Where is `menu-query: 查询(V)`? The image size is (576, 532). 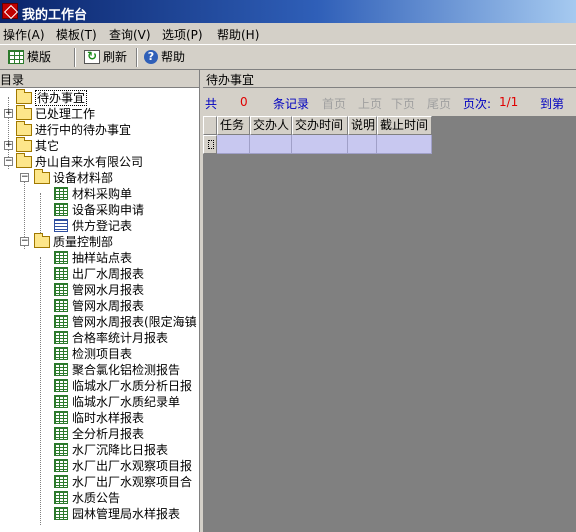 menu-query: 查询(V) is located at coordinates (130, 34).